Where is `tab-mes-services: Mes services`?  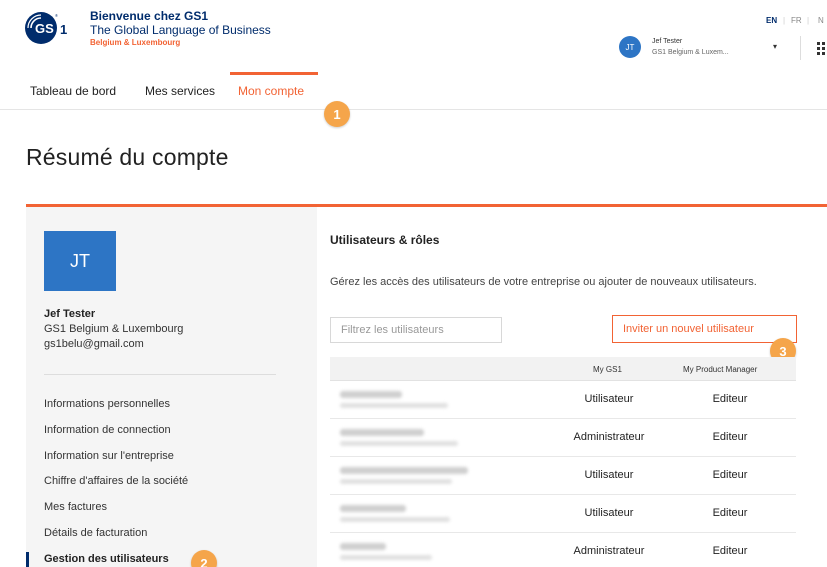 tab-mes-services: Mes services is located at coordinates (180, 91).